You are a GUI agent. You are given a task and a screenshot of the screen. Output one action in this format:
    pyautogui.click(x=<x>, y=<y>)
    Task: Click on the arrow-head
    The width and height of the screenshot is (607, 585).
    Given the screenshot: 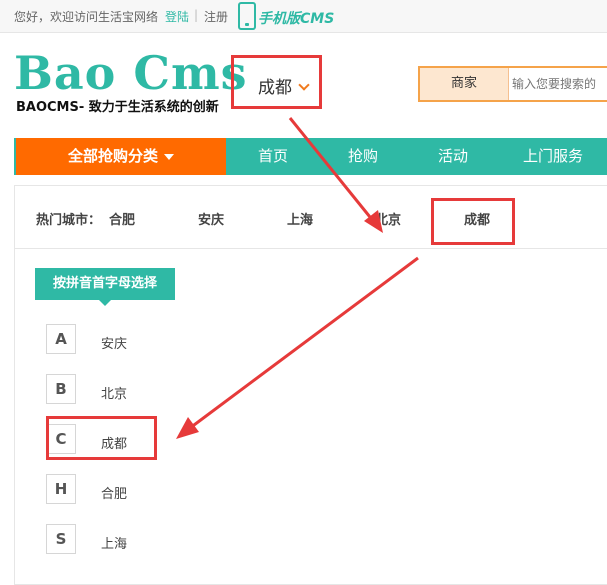 What is the action you would take?
    pyautogui.click(x=187, y=428)
    